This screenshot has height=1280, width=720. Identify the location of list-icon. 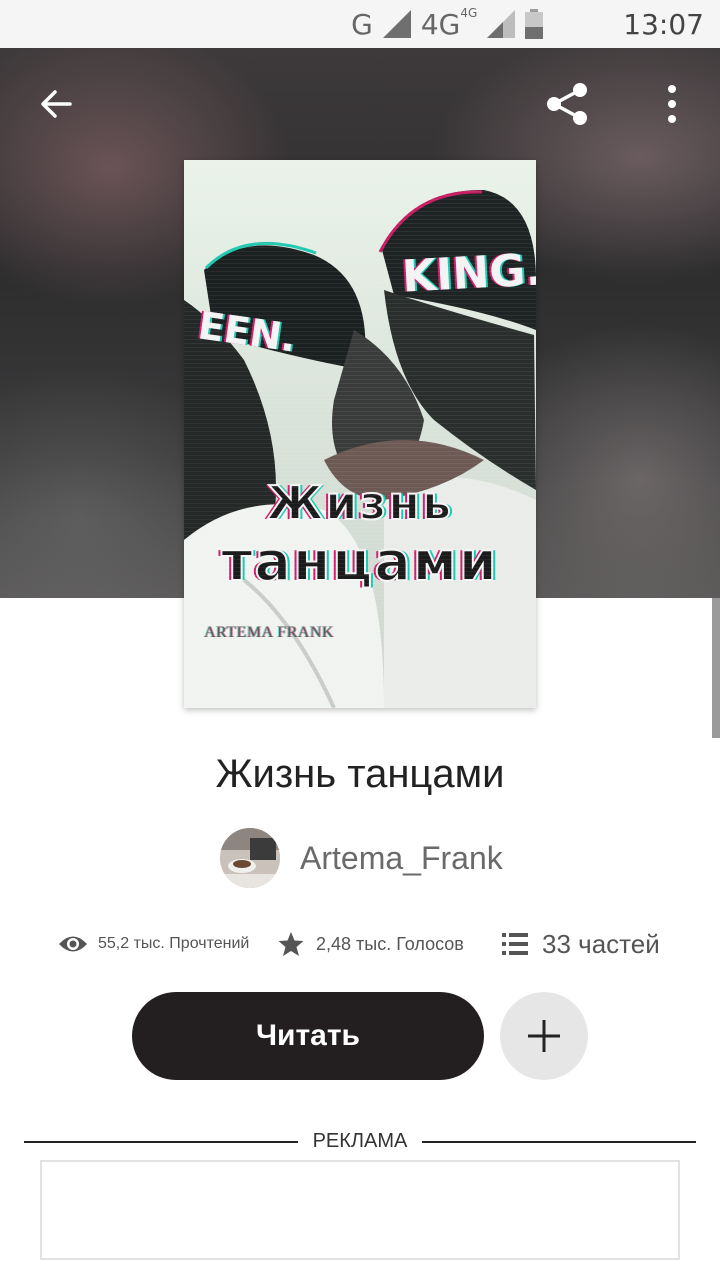
(515, 944).